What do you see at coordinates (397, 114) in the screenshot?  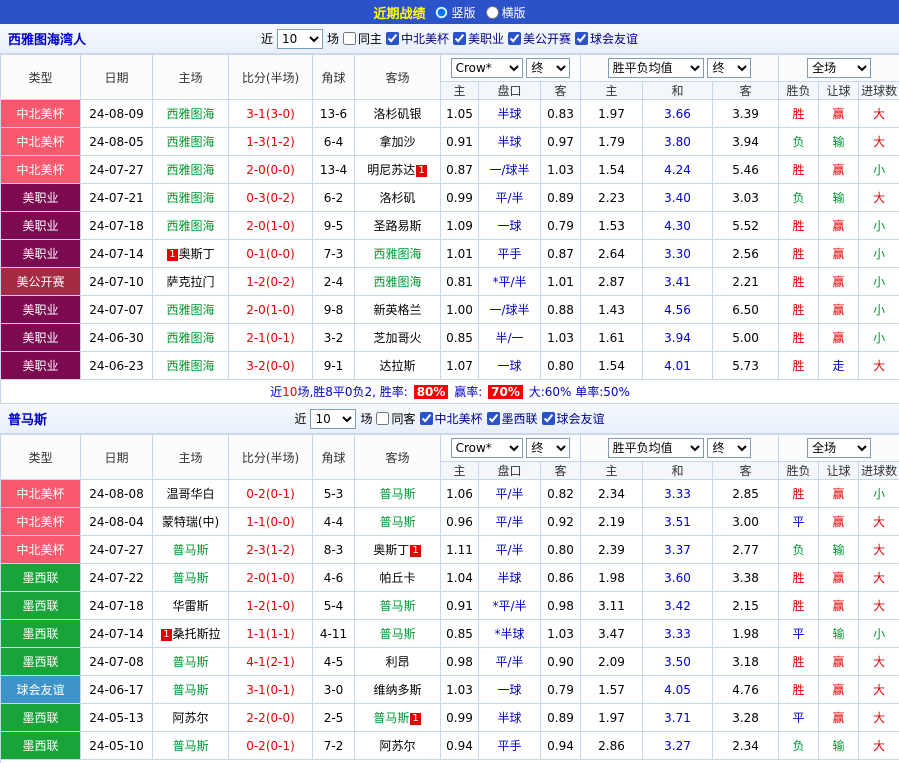 I see `away-team-name: 洛杉矶银` at bounding box center [397, 114].